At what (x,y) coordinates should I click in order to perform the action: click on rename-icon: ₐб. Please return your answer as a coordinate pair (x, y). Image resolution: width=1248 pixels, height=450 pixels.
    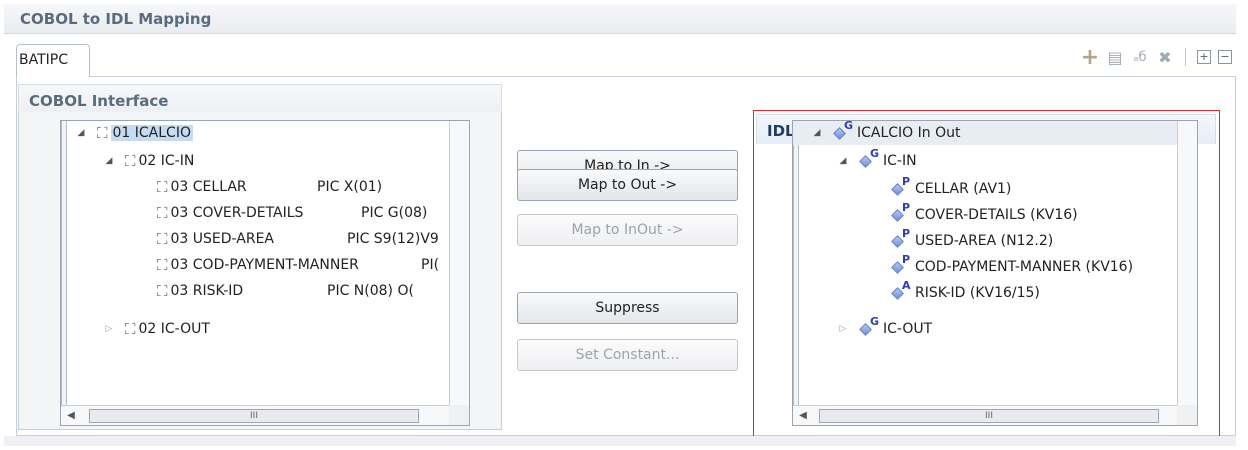
    Looking at the image, I should click on (1140, 57).